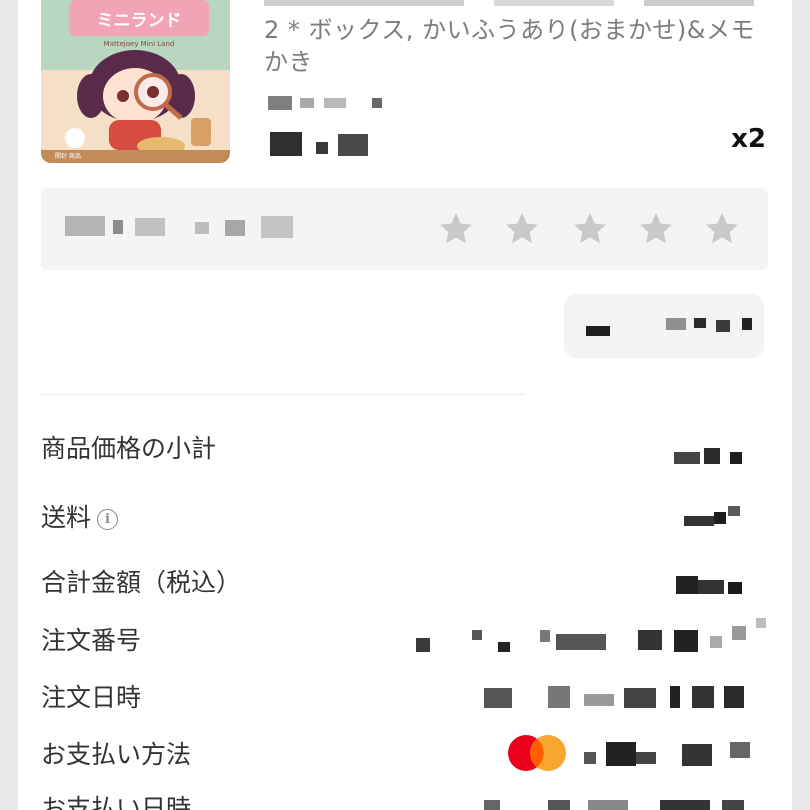 This screenshot has height=810, width=810. I want to click on svg-text: Mattejoey Mini Land, so click(139, 44).